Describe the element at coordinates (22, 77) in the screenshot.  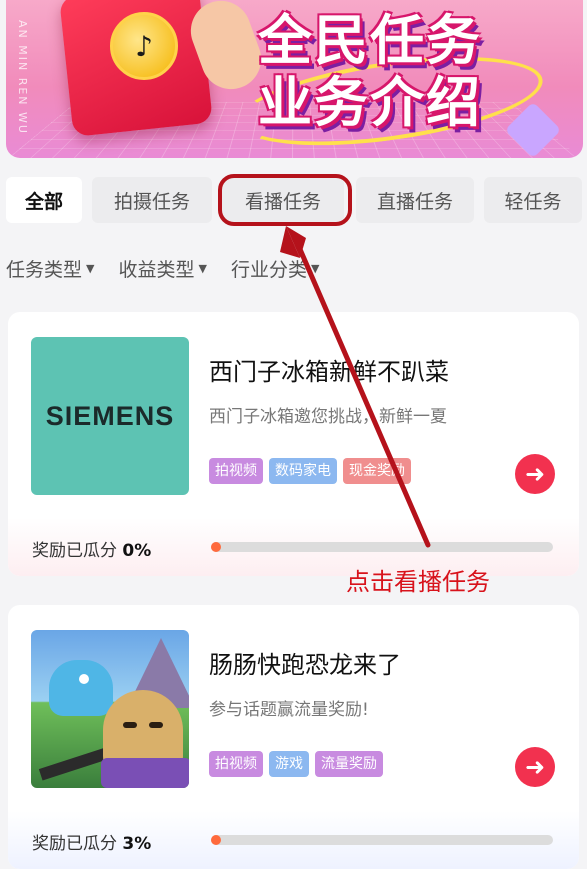
I see `banner-side-text: AN MIN REN WU` at that location.